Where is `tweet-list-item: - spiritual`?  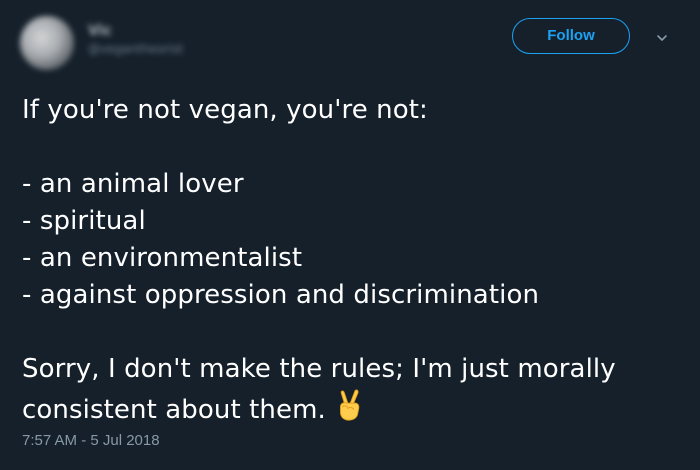 tweet-list-item: - spiritual is located at coordinates (84, 221).